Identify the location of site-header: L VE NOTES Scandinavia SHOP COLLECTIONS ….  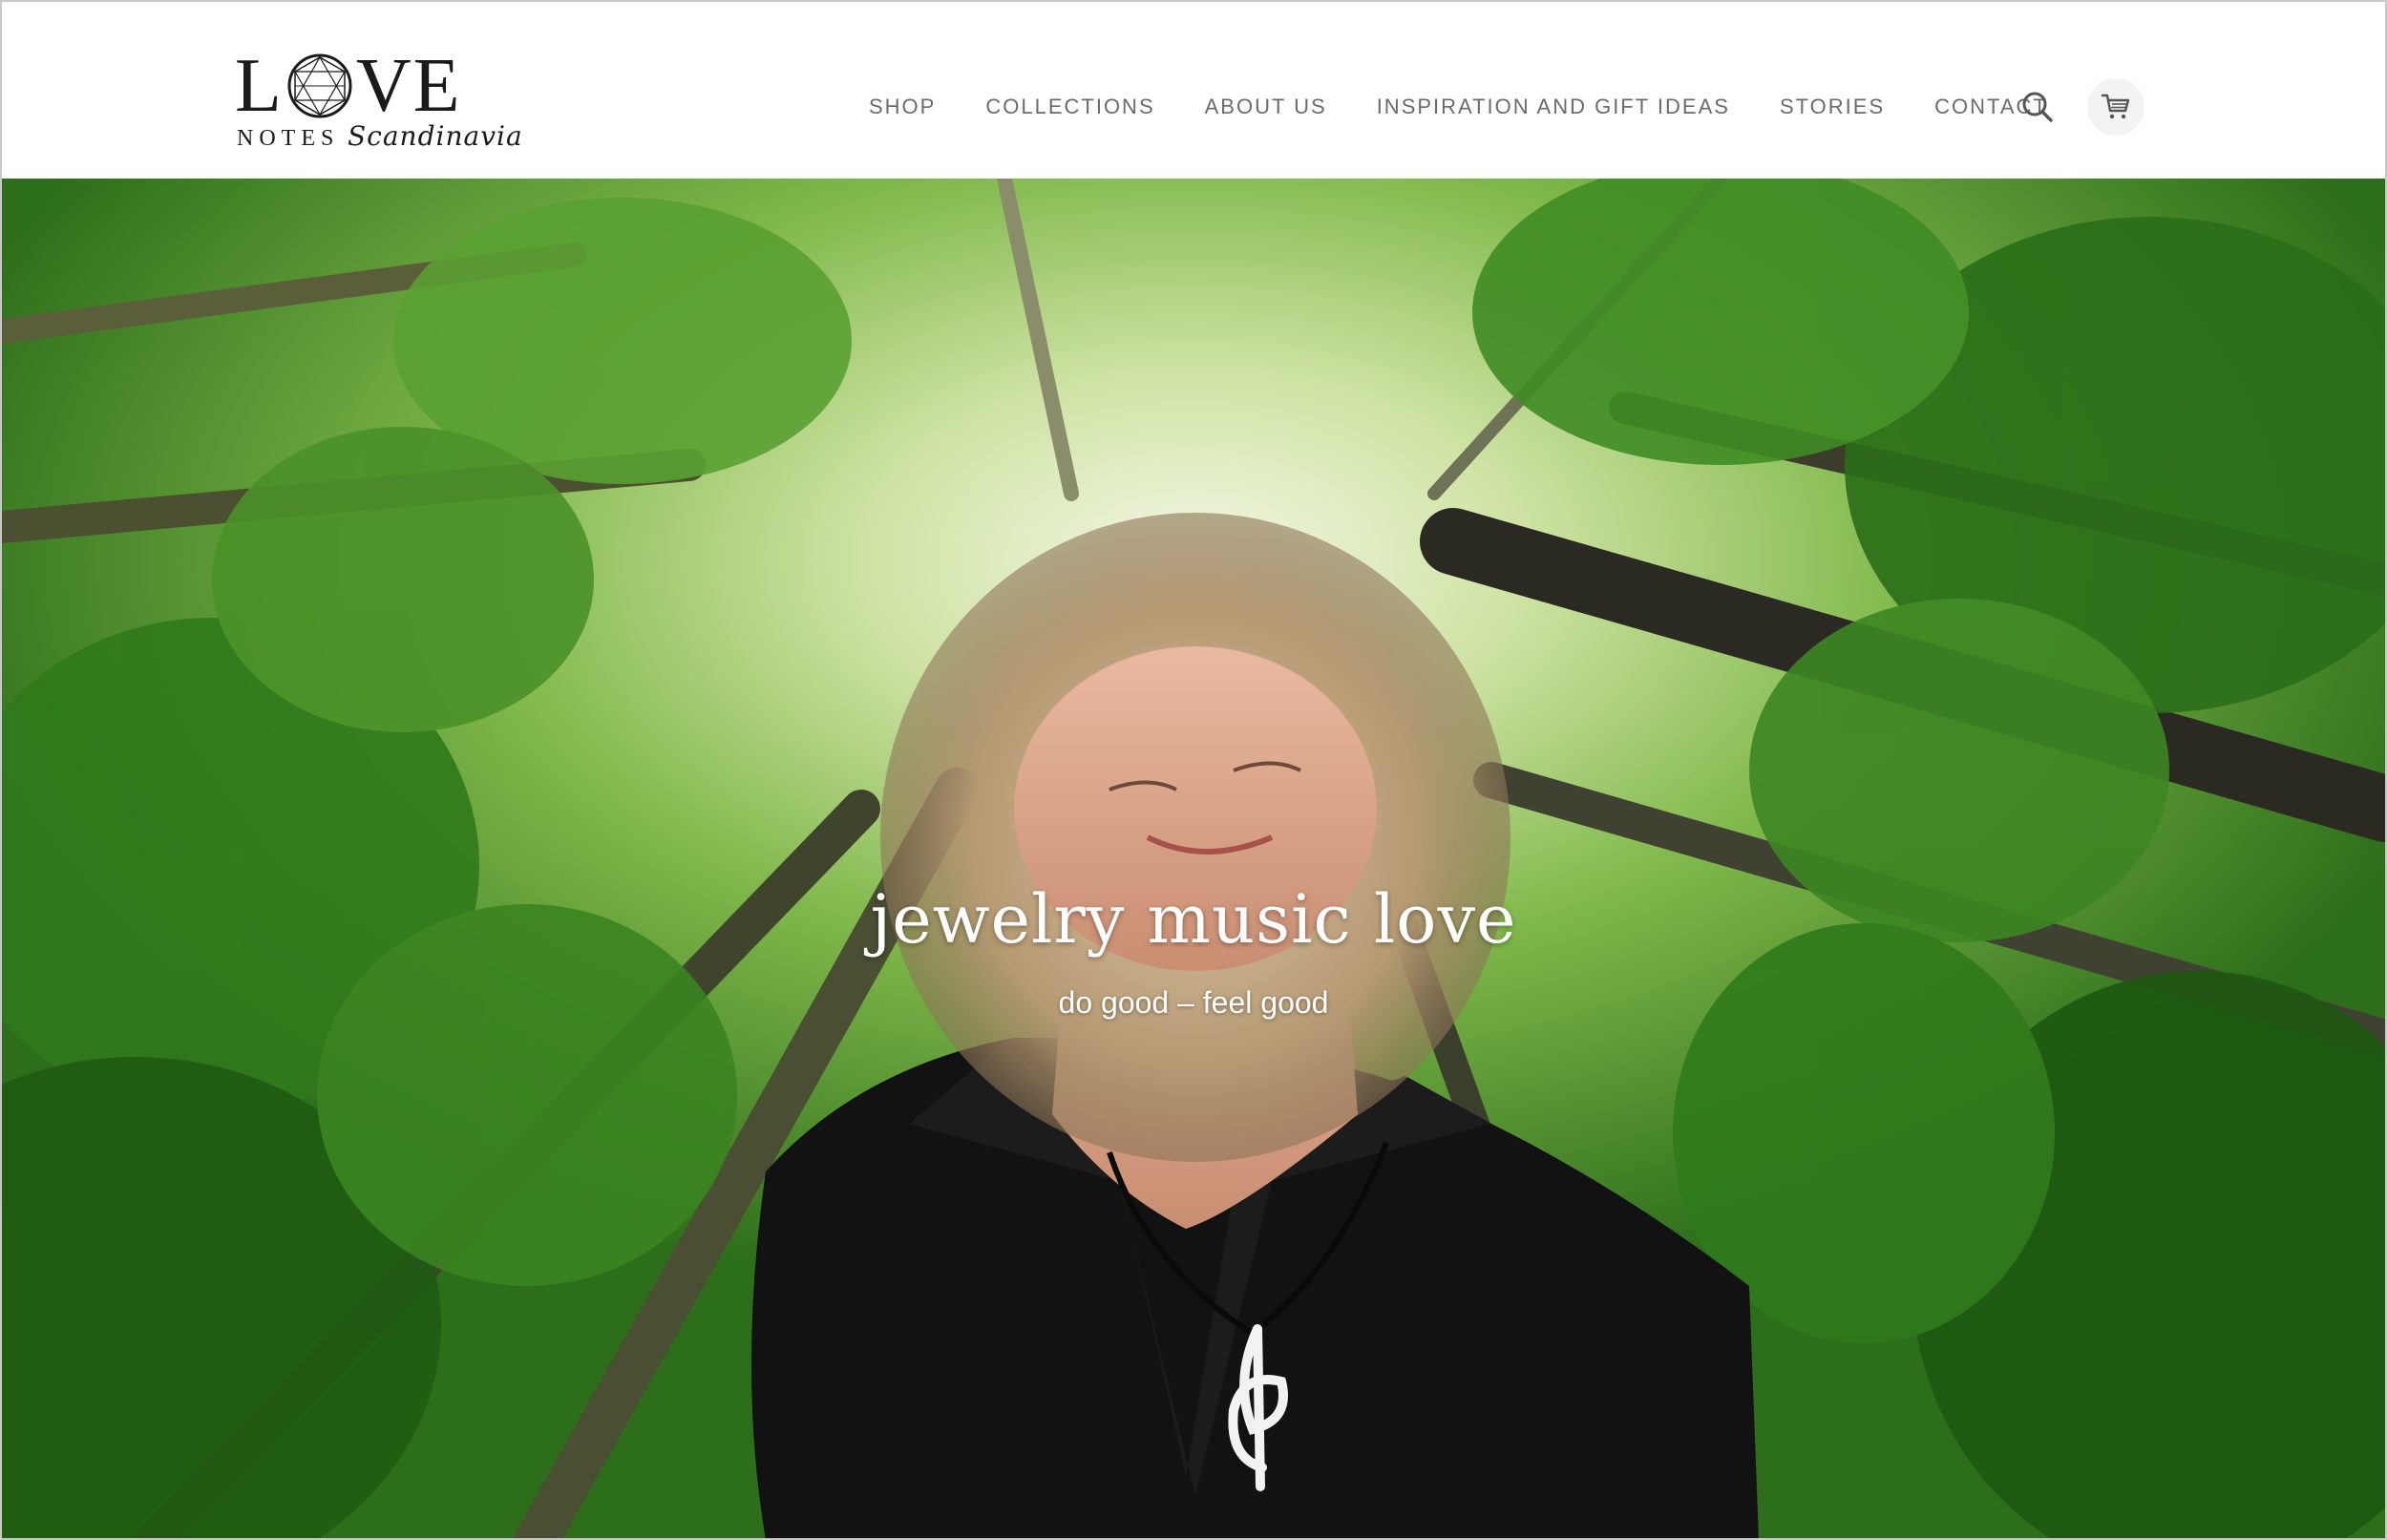
(1193, 90).